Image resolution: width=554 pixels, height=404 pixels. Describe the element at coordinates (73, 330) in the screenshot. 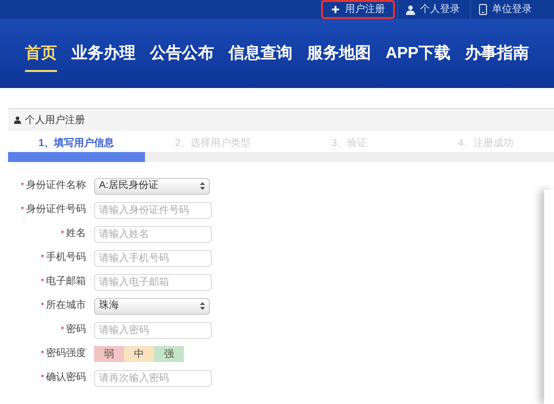

I see `field-label: * 密码` at that location.